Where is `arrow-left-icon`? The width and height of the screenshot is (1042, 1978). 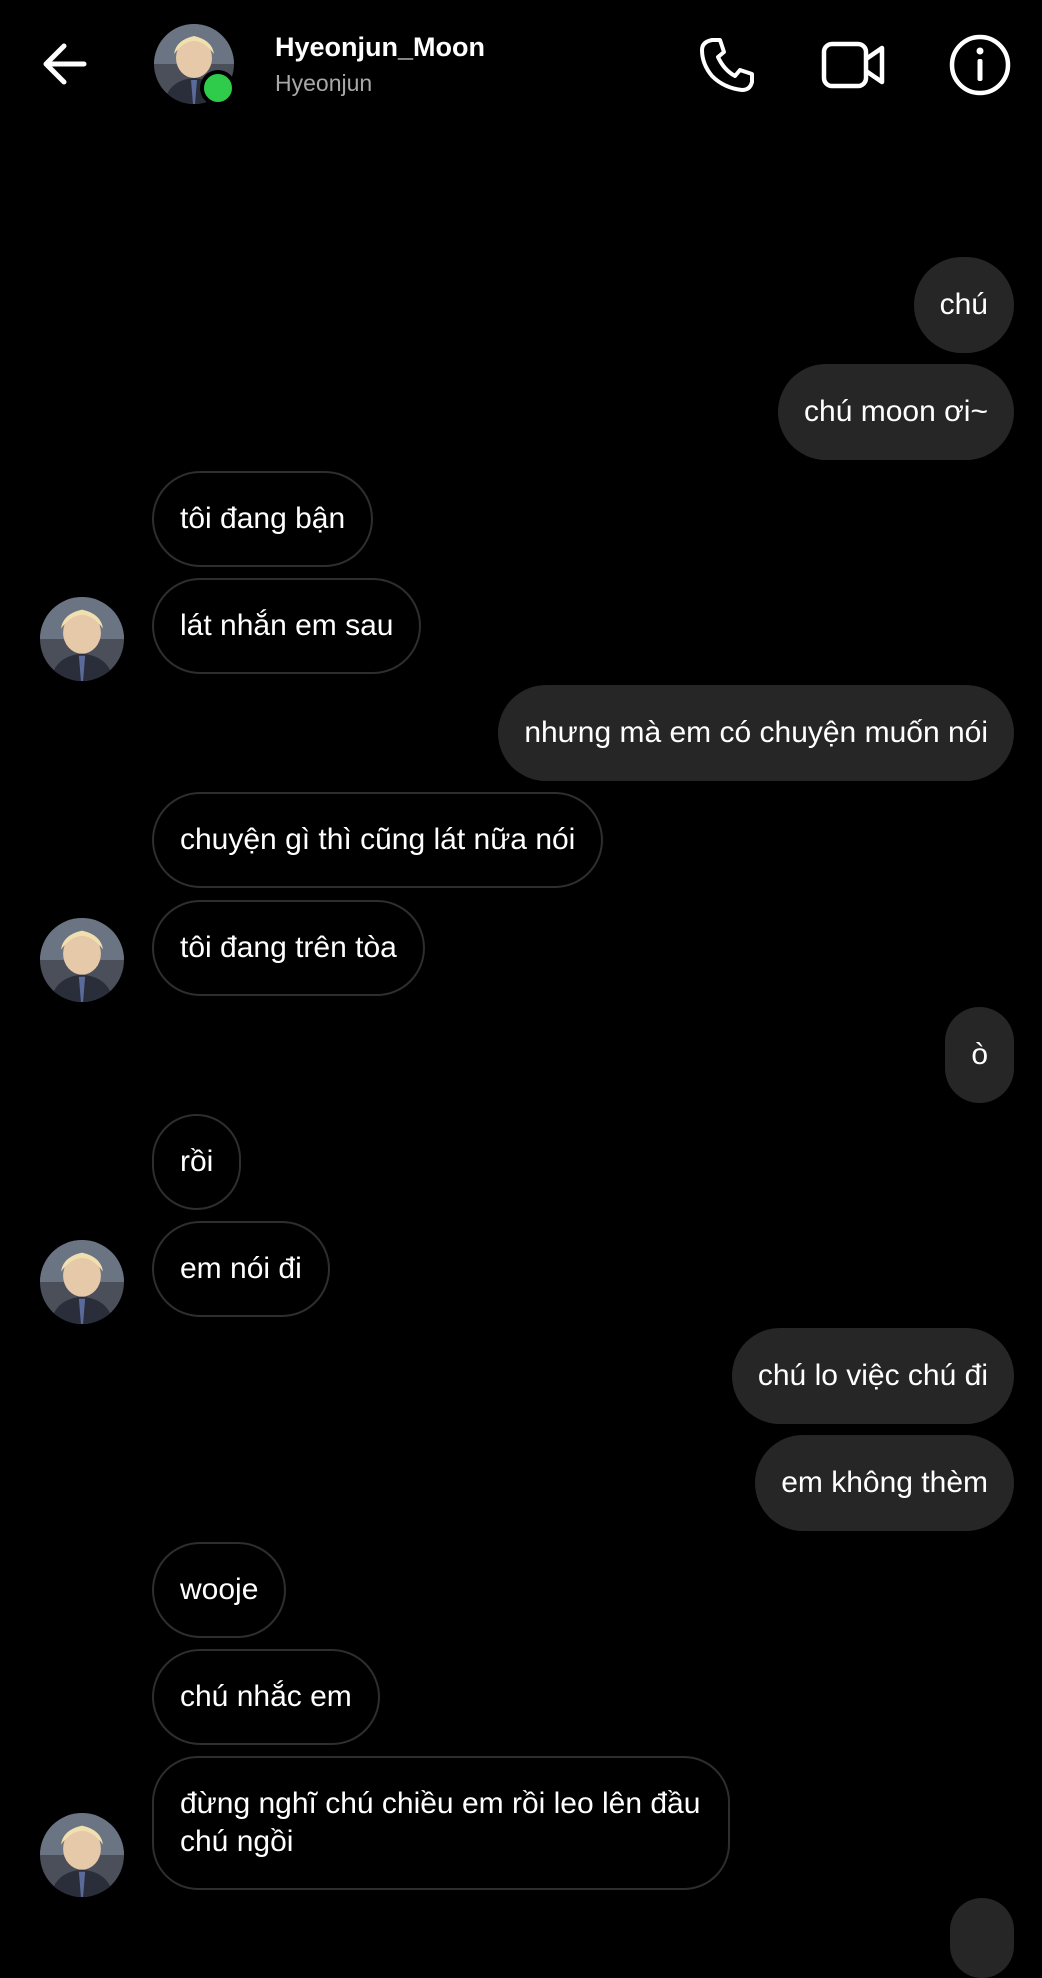
arrow-left-icon is located at coordinates (65, 64).